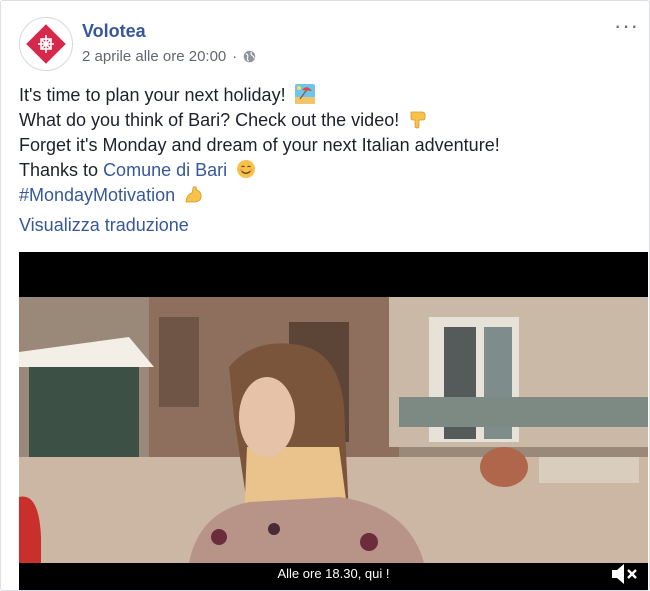  Describe the element at coordinates (59, 170) in the screenshot. I see `thanks-prefix: Thanks to` at that location.